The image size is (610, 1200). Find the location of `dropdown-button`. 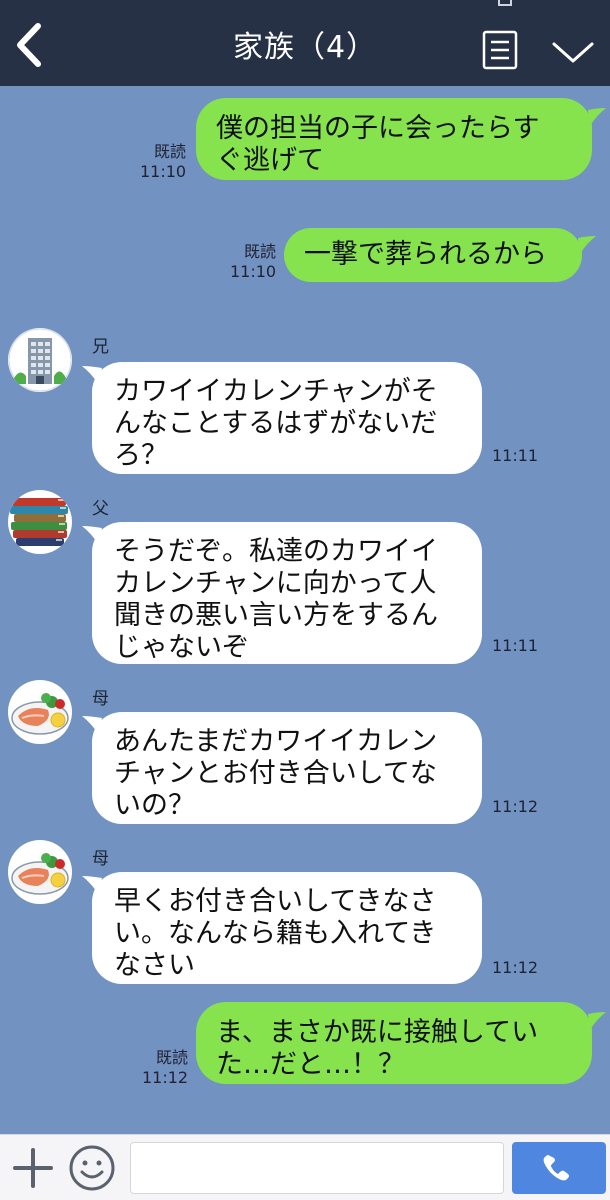

dropdown-button is located at coordinates (573, 52).